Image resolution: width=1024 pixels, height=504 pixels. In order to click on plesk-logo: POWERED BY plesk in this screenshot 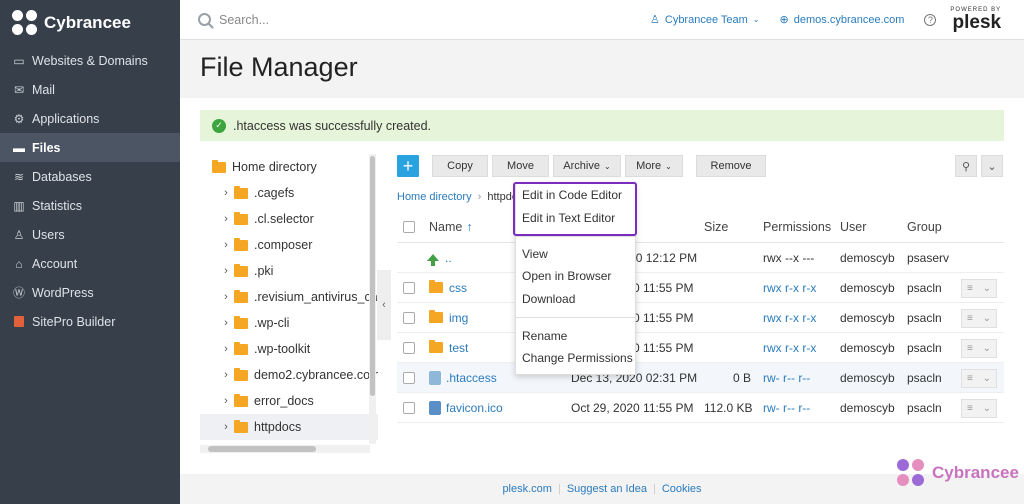, I will do `click(975, 19)`.